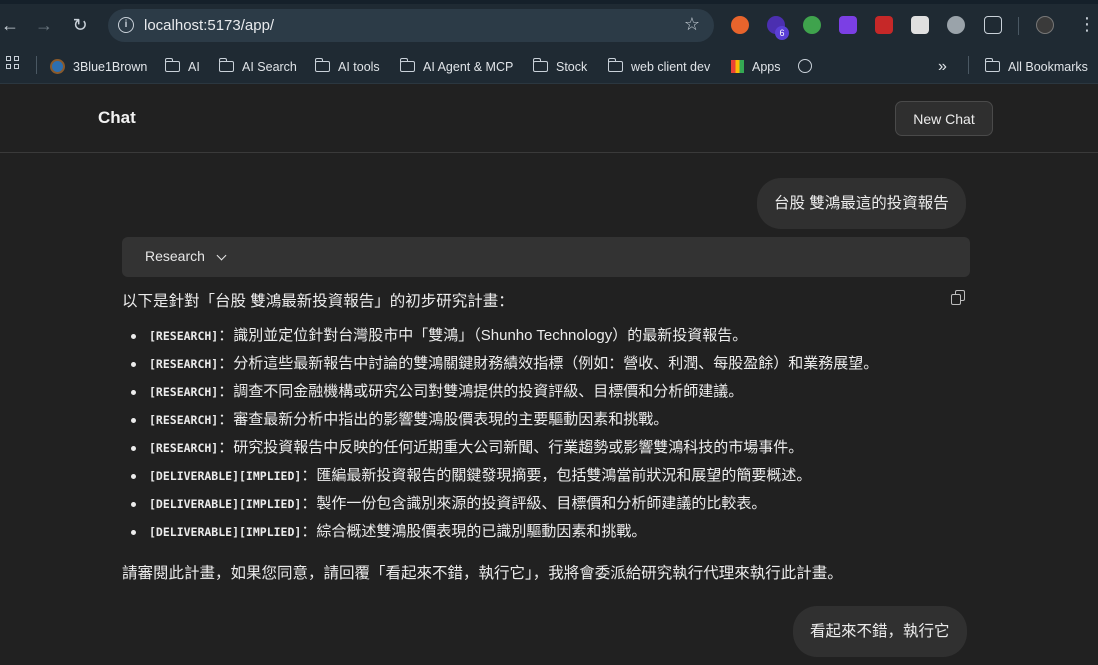  Describe the element at coordinates (98, 67) in the screenshot. I see `bookmark-3blue1brown: 3Blue1Brown` at that location.